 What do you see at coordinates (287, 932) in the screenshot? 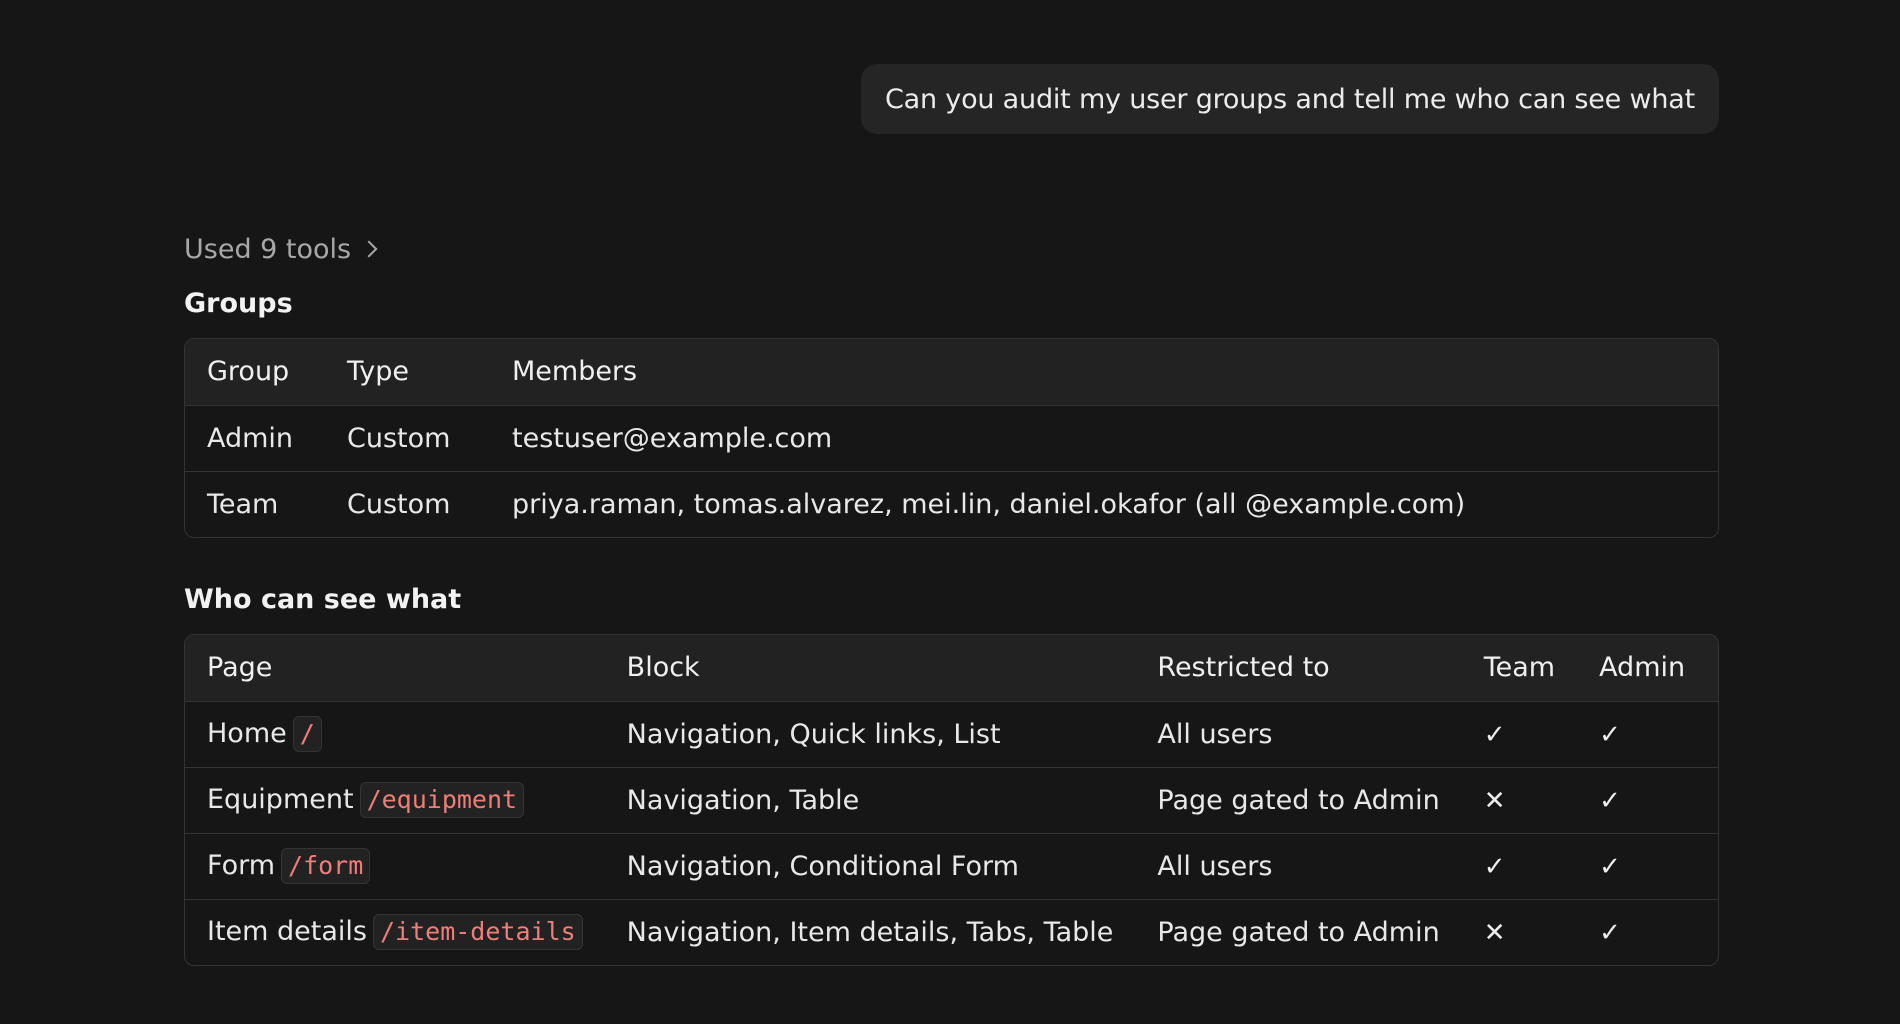
I see `page-name: Item details` at bounding box center [287, 932].